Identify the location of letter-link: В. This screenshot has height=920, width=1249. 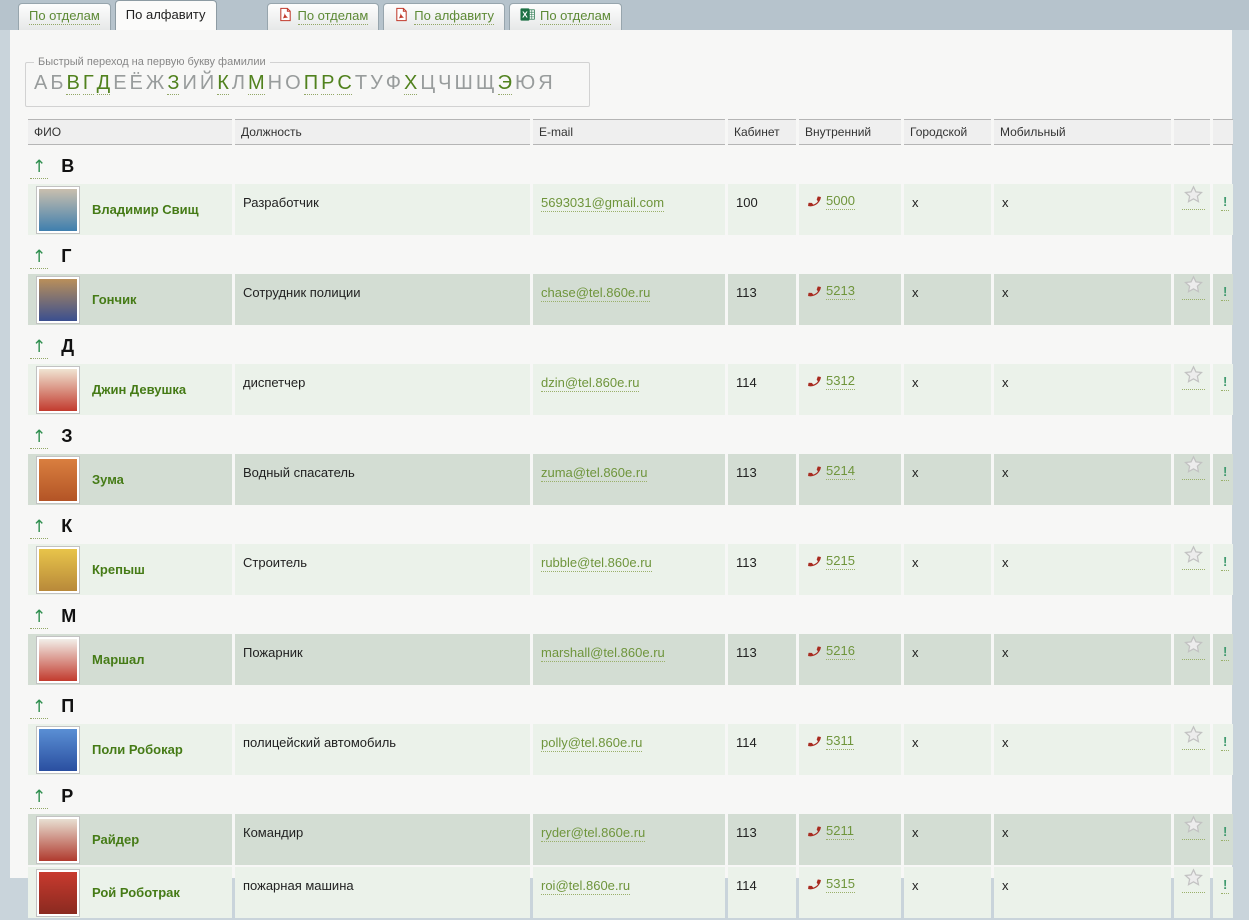
(73, 83).